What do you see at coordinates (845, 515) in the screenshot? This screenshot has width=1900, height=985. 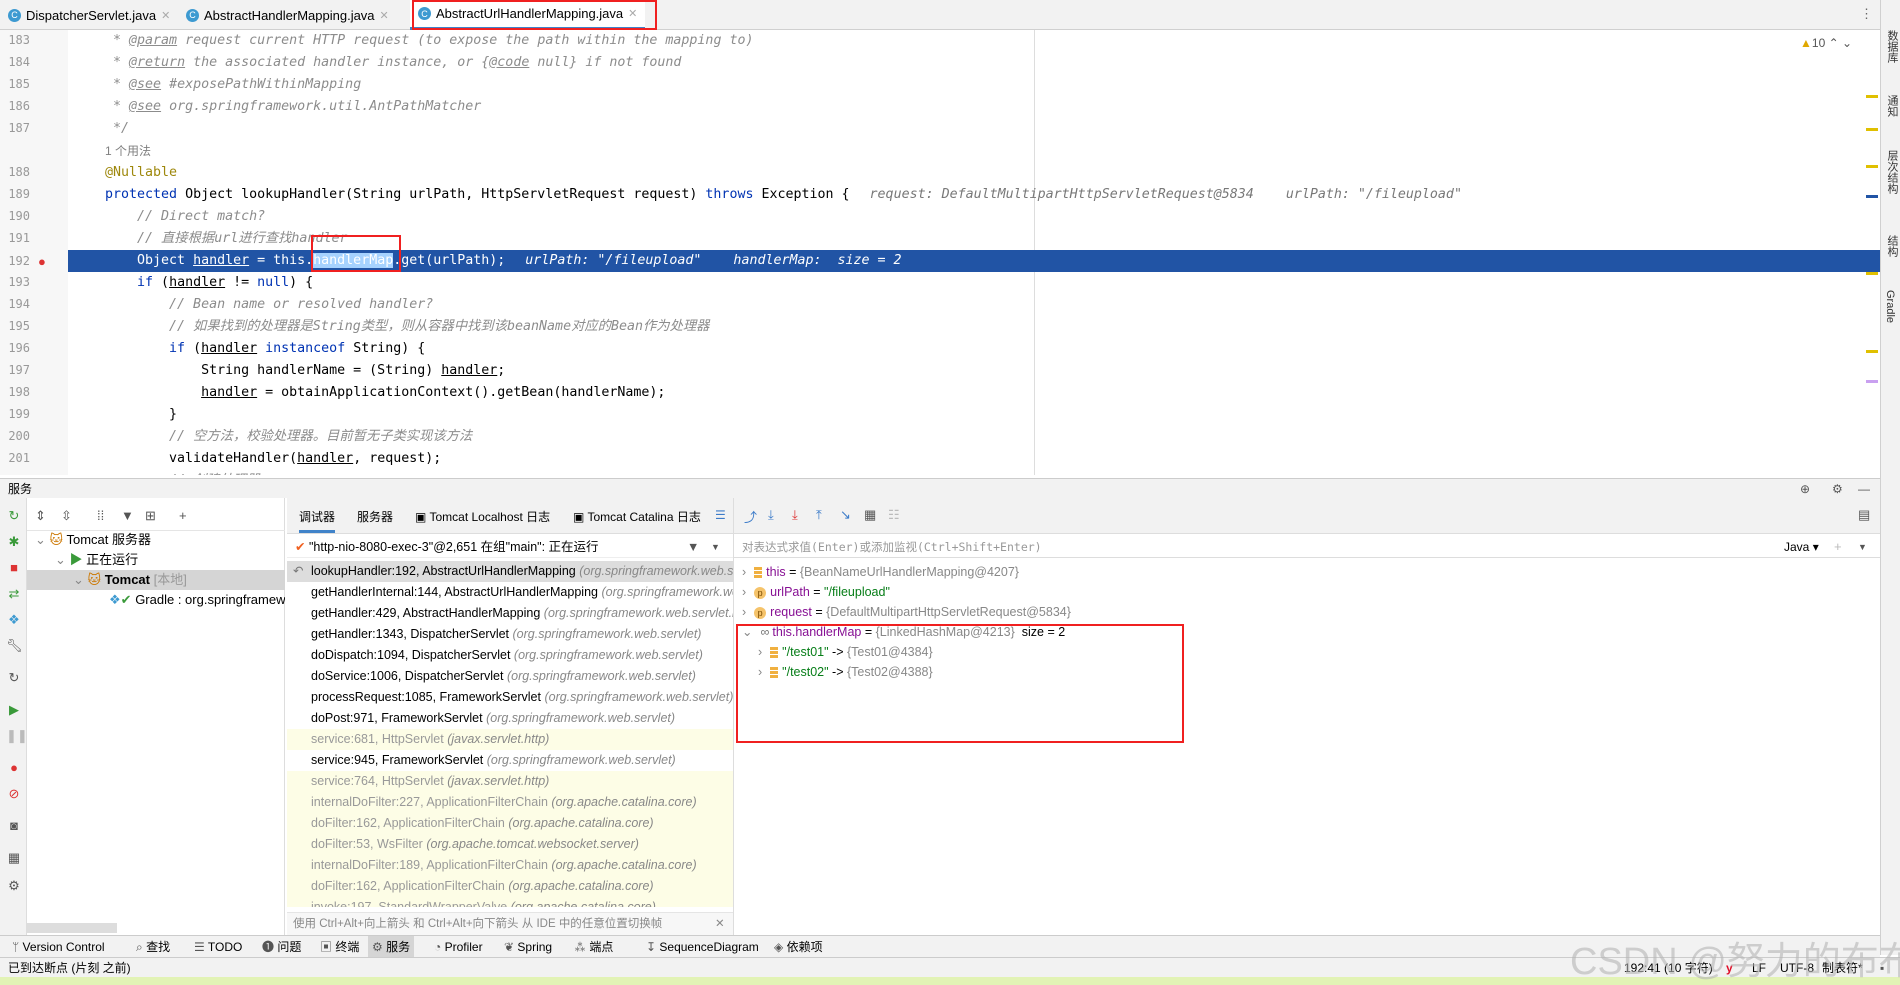 I see `run-to-cursor-icon: ↘` at bounding box center [845, 515].